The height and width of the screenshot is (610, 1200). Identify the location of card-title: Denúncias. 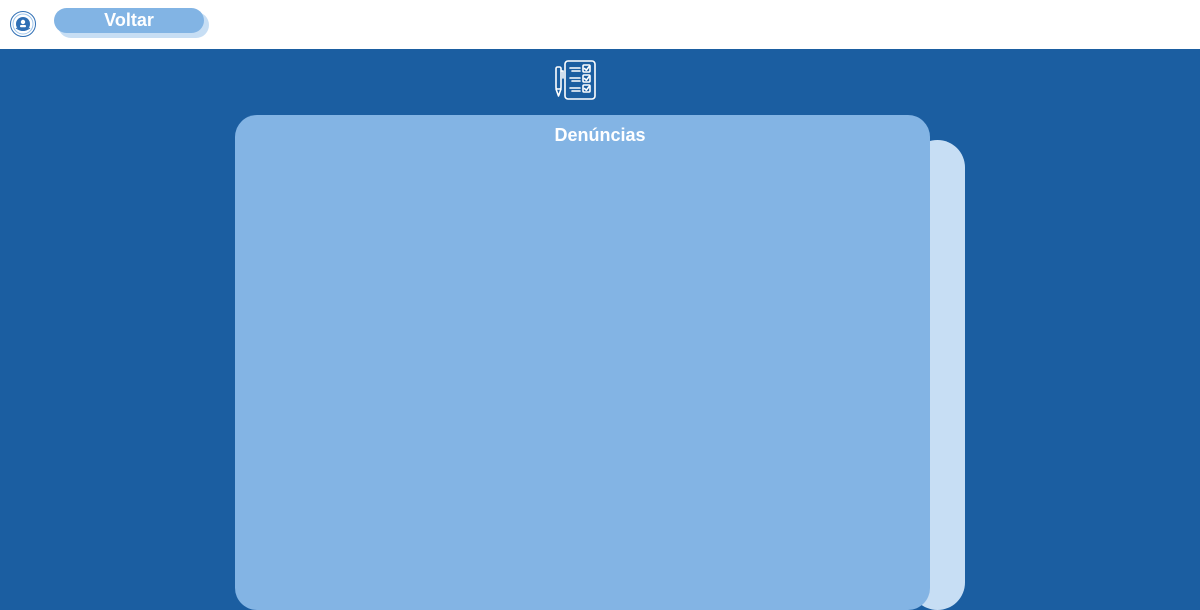
(600, 135).